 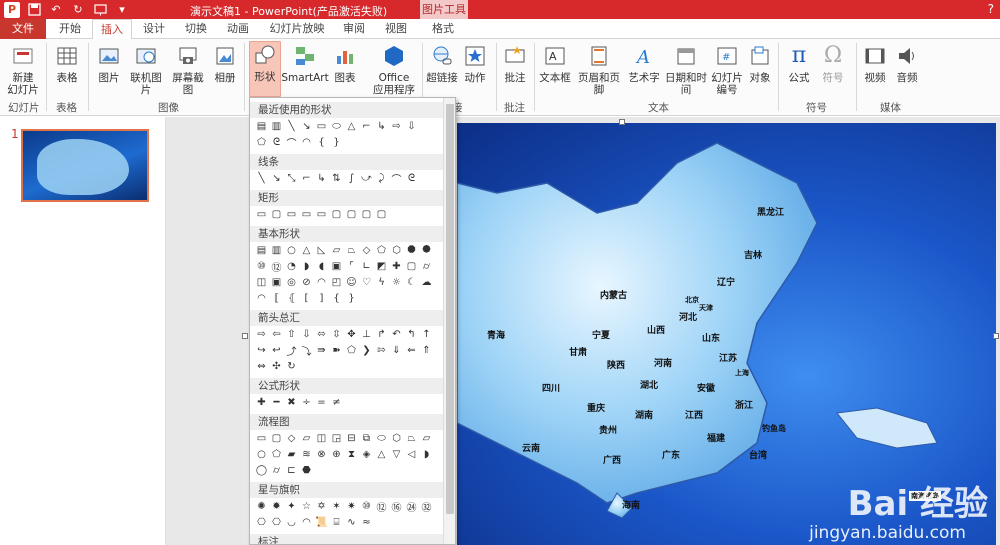 I want to click on minus-shape: ━, so click(x=276, y=402).